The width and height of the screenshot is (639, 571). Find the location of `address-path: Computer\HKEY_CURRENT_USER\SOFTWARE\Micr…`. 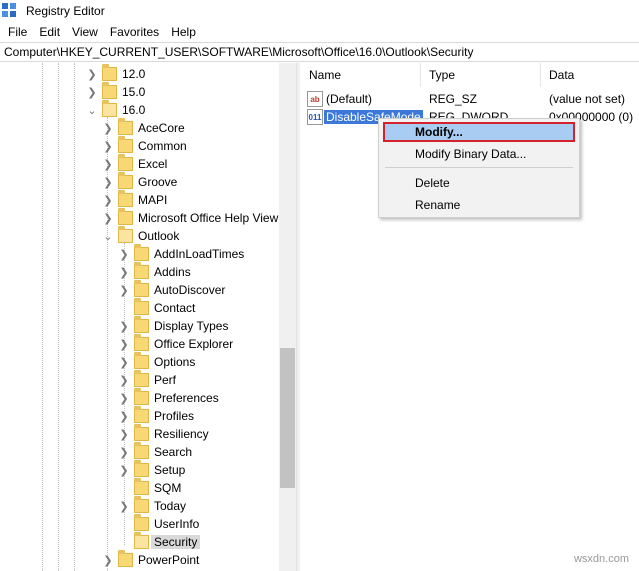

address-path: Computer\HKEY_CURRENT_USER\SOFTWARE\Micr… is located at coordinates (238, 52).